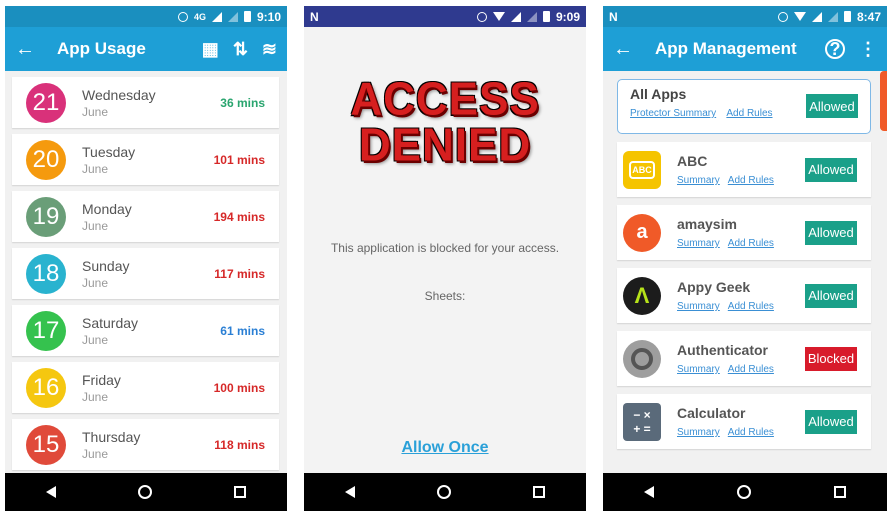 This screenshot has width=893, height=517. Describe the element at coordinates (199, 16) in the screenshot. I see `network-type: 4G` at that location.